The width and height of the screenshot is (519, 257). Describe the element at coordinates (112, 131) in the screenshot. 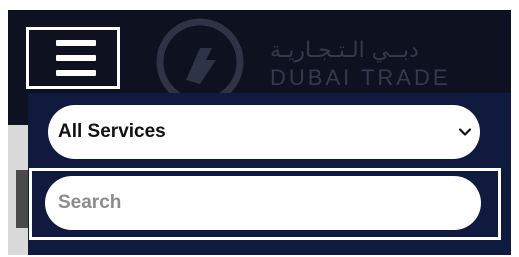

I see `services-select-value: All Services` at that location.